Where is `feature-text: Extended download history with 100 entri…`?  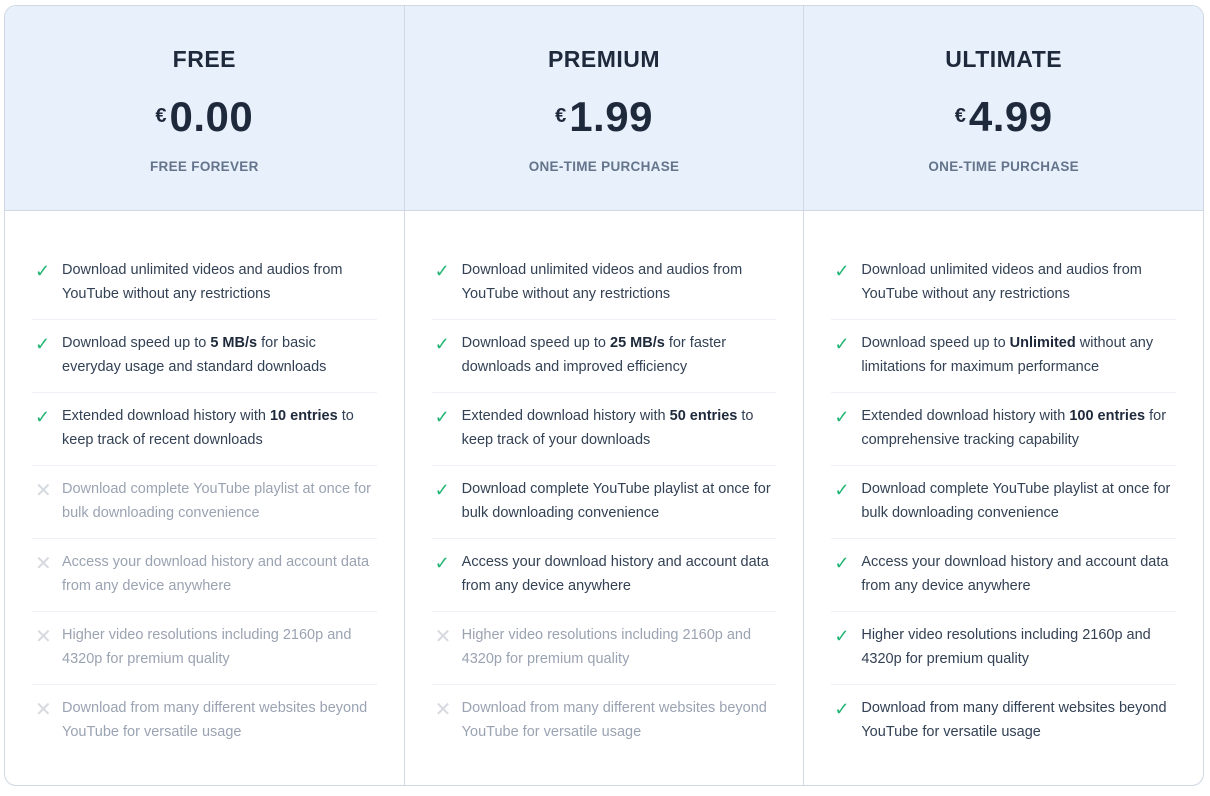 feature-text: Extended download history with 100 entri… is located at coordinates (1018, 428).